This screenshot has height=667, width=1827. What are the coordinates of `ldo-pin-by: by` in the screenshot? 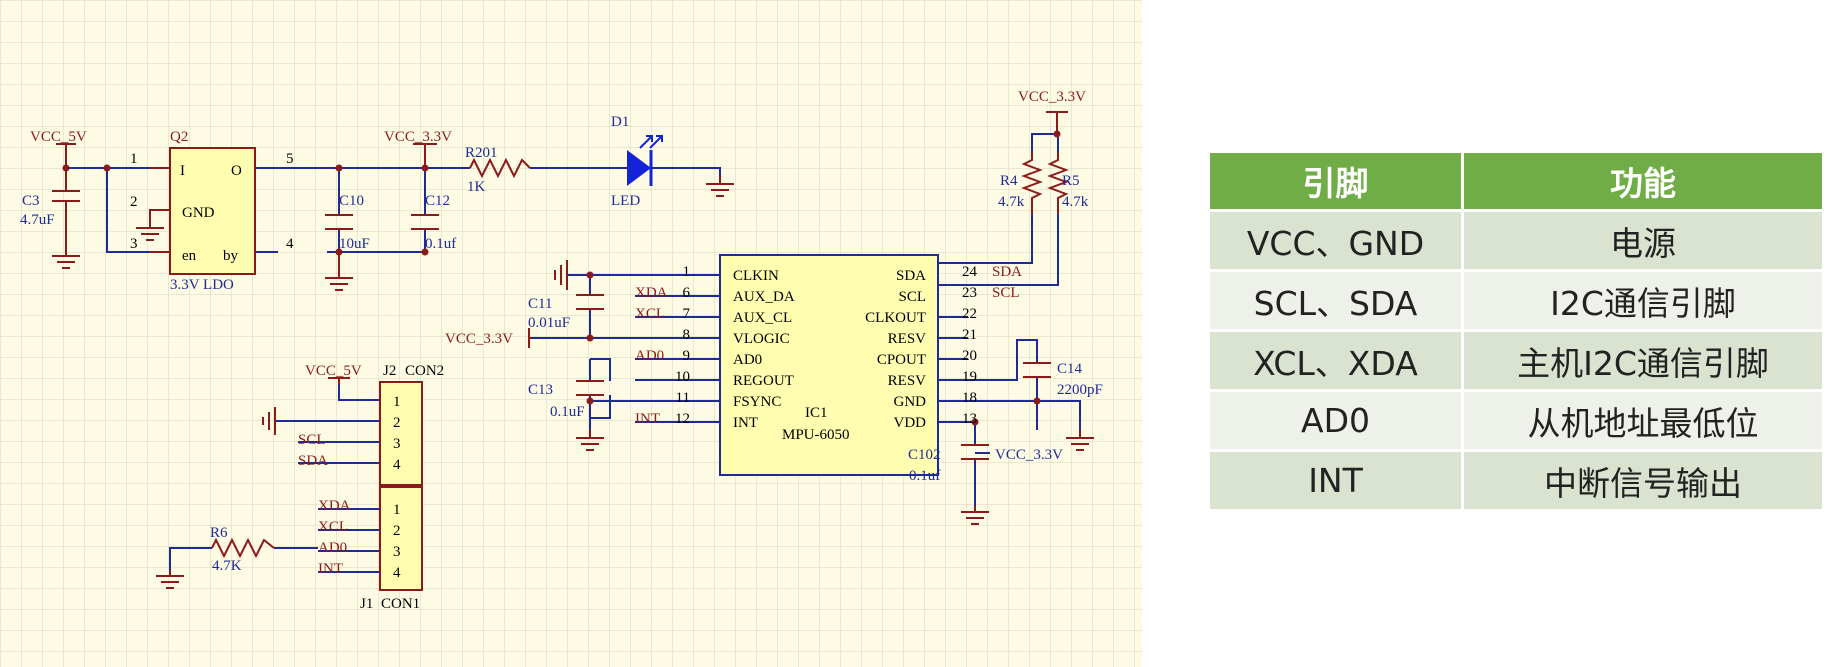 It's located at (231, 256).